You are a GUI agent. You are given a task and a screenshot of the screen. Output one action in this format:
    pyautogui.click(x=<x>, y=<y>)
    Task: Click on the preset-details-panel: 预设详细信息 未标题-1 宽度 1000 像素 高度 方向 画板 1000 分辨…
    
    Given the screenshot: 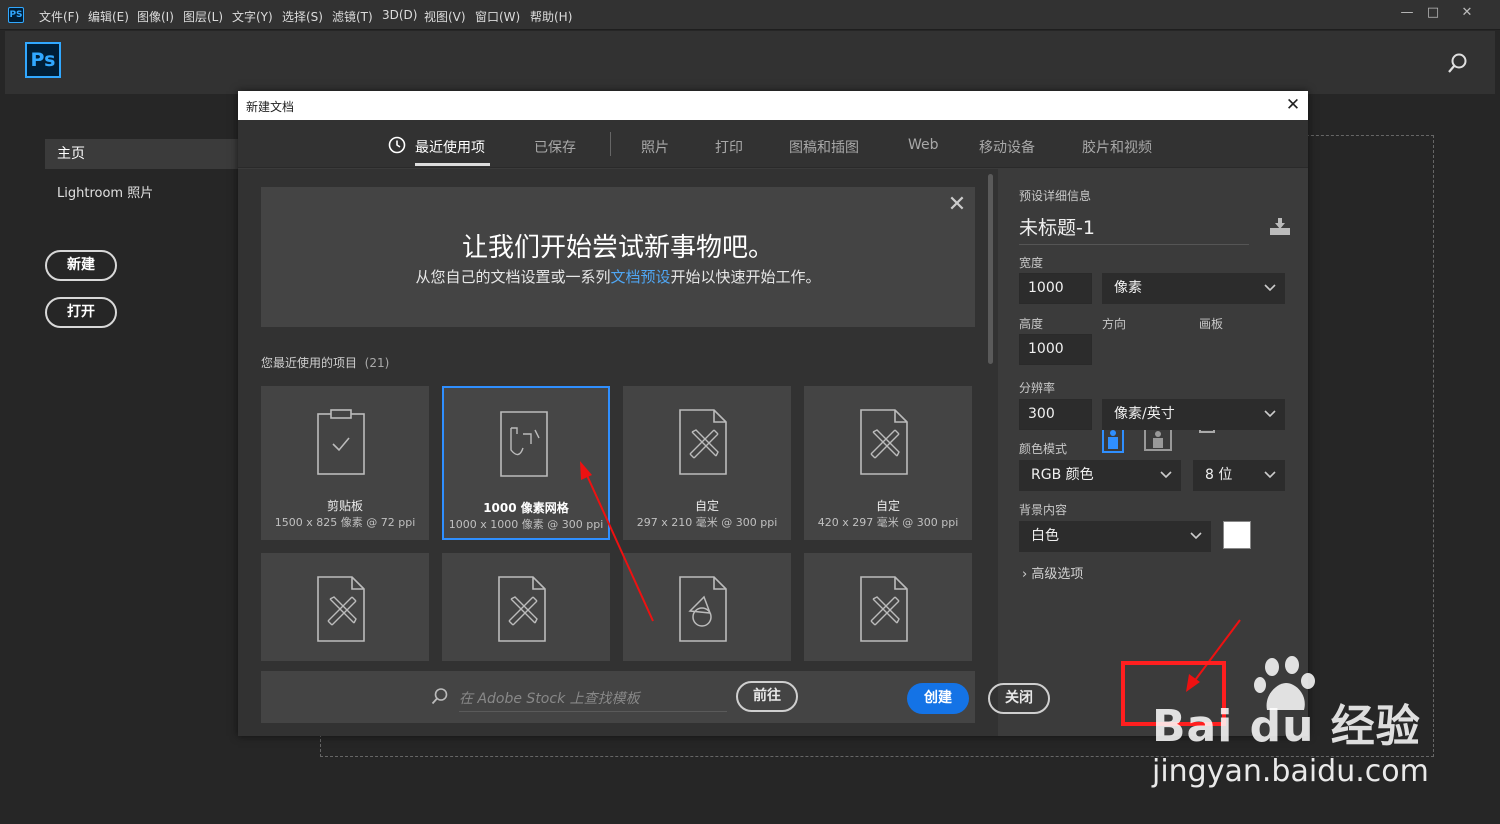 What is the action you would take?
    pyautogui.click(x=1154, y=452)
    